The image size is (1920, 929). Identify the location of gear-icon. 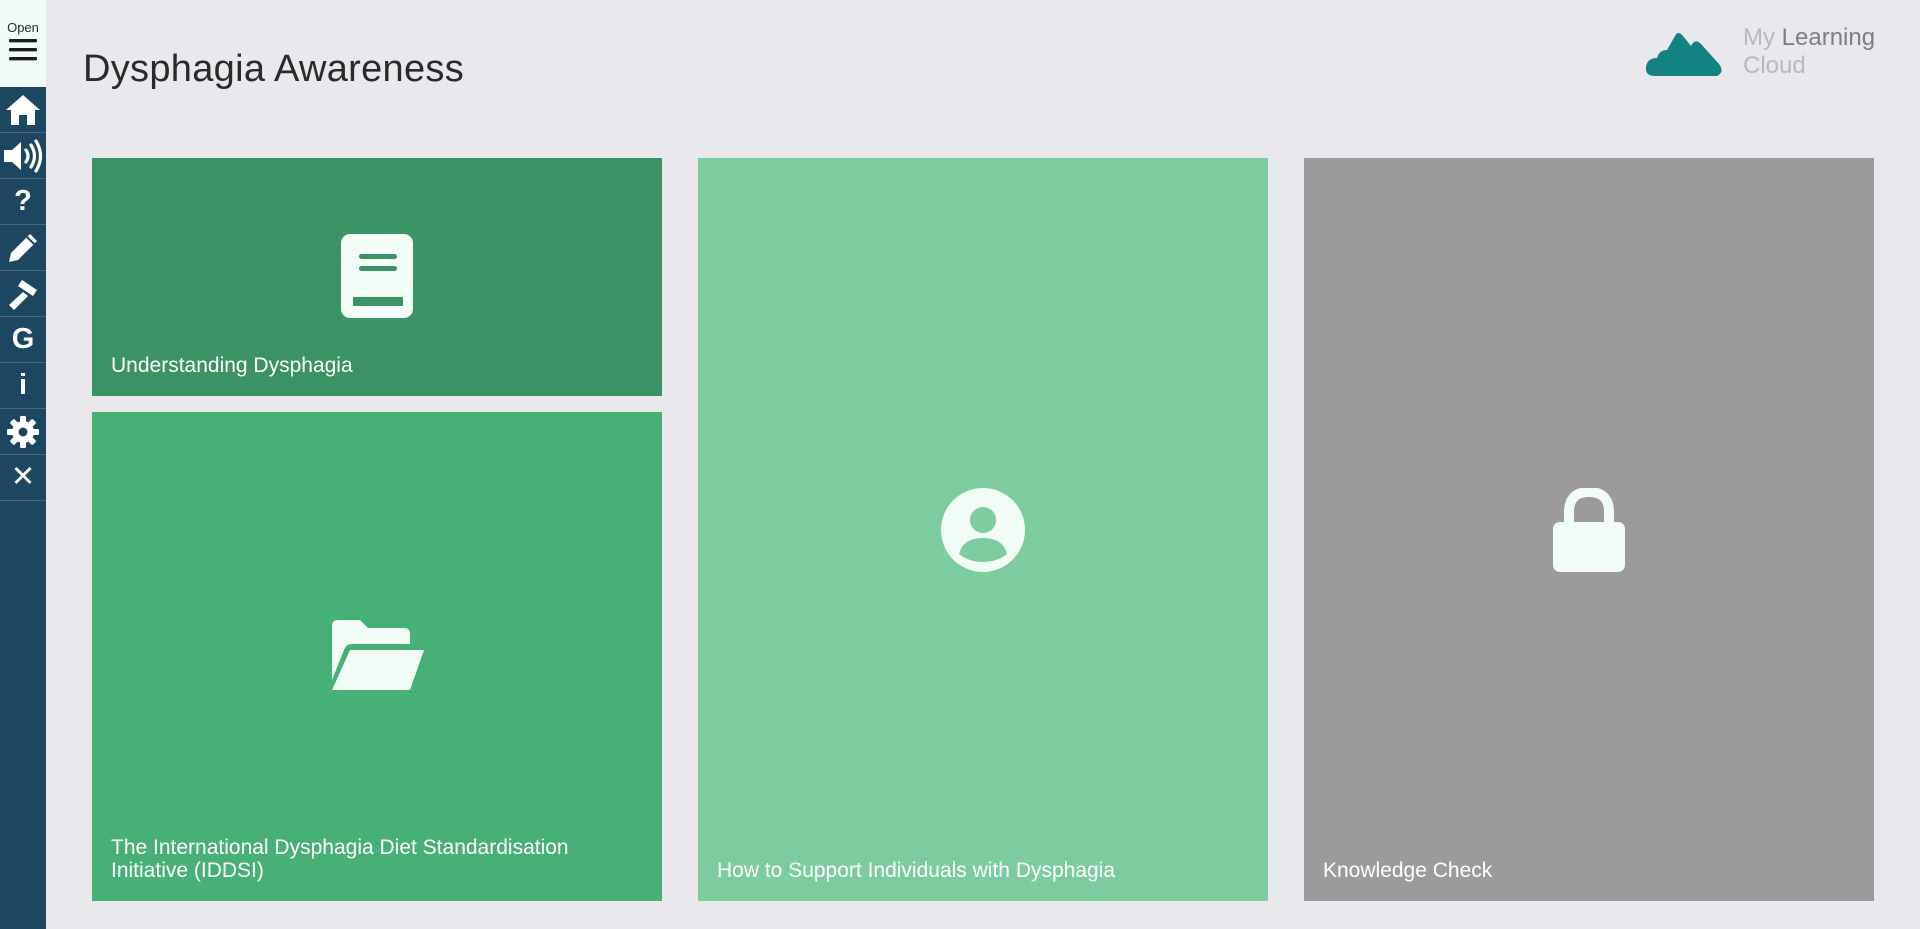
(23, 431).